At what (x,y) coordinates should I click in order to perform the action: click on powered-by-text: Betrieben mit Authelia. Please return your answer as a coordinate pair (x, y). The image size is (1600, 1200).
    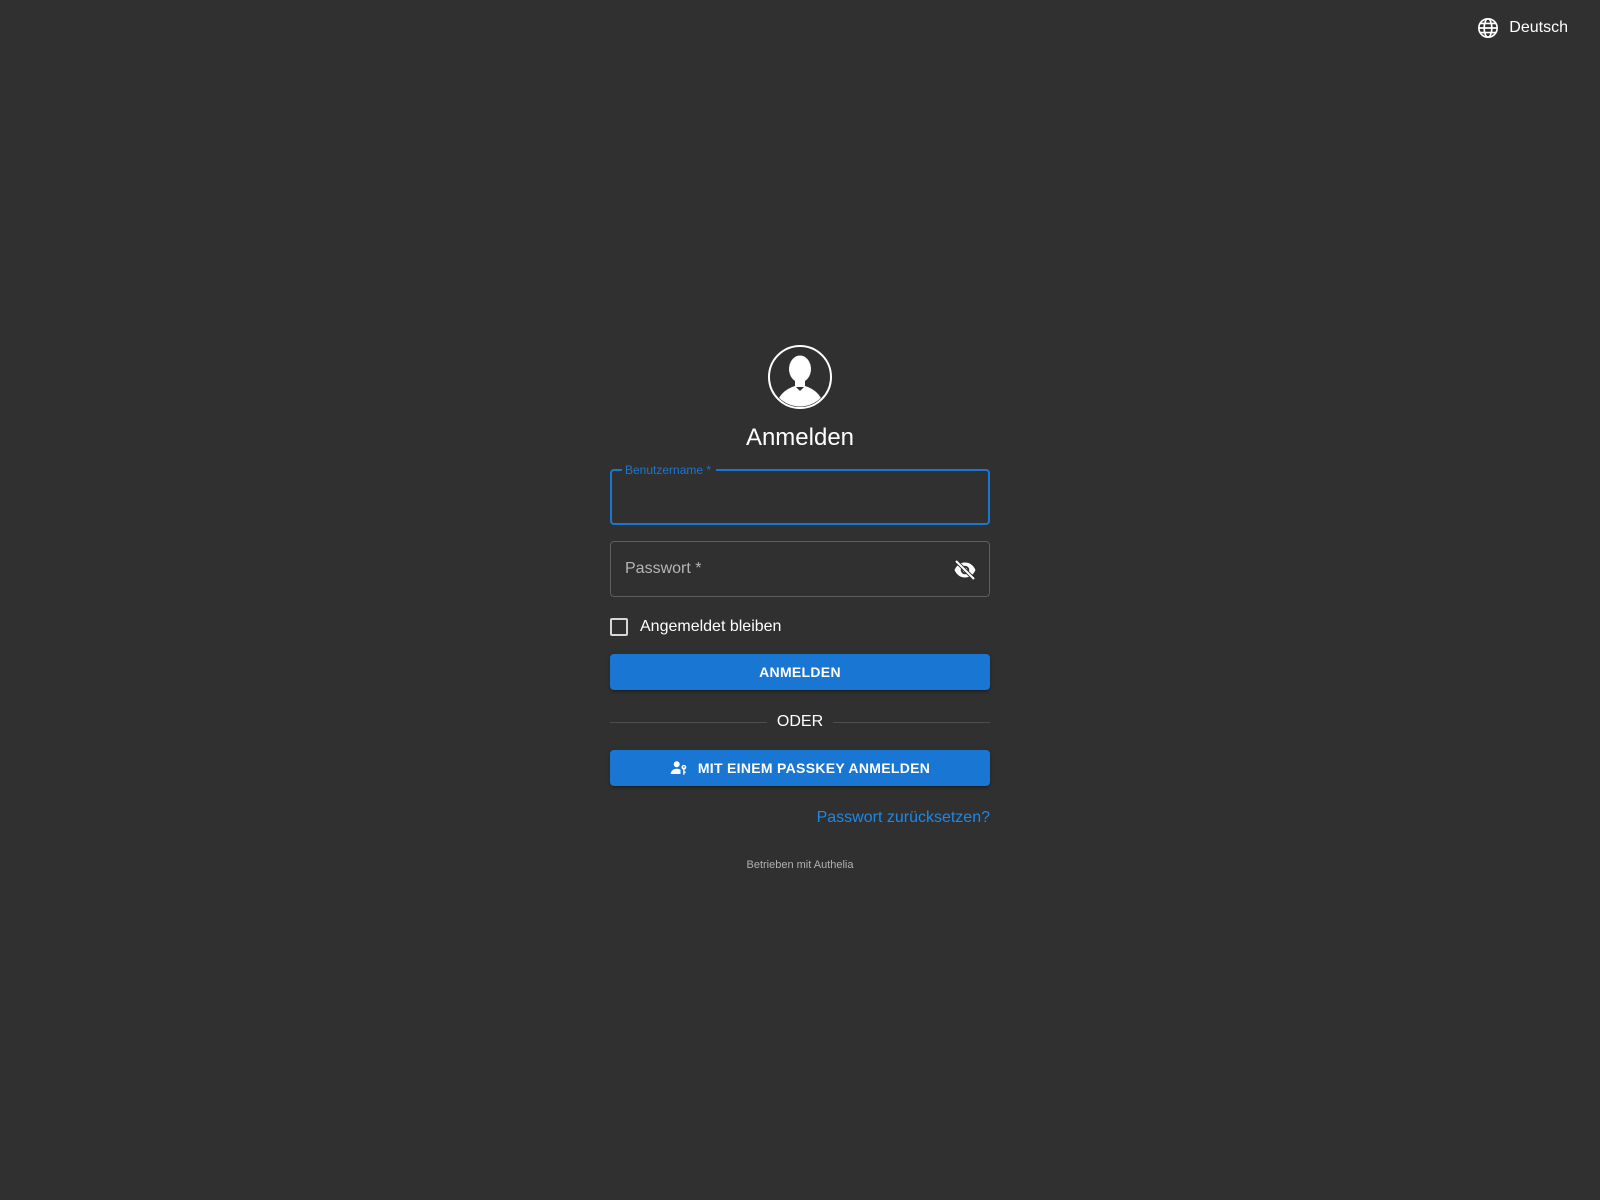
    Looking at the image, I should click on (800, 865).